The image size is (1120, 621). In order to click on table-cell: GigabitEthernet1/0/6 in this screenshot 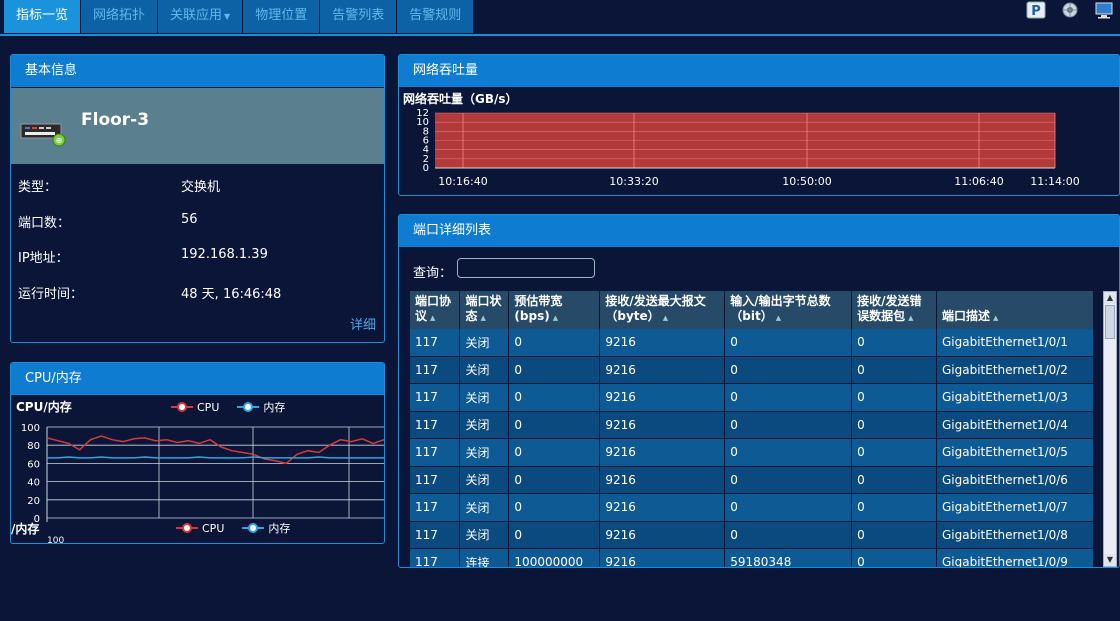, I will do `click(1015, 480)`.